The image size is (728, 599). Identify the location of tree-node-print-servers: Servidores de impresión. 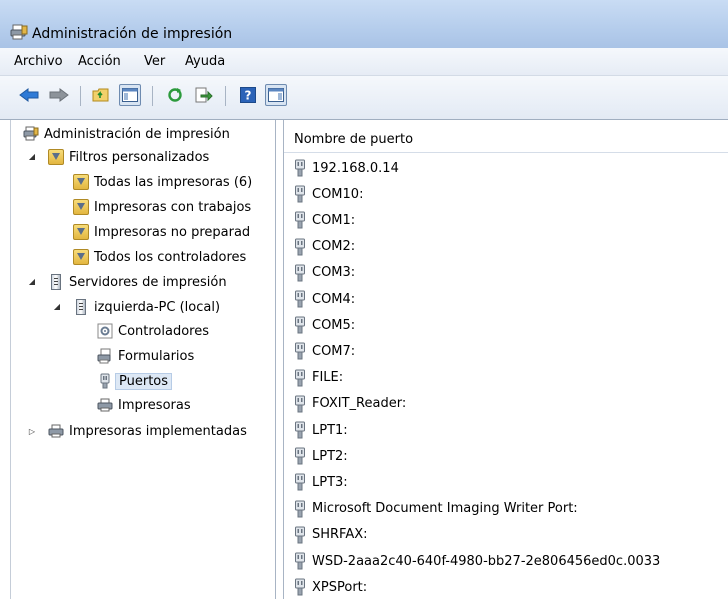
(137, 282).